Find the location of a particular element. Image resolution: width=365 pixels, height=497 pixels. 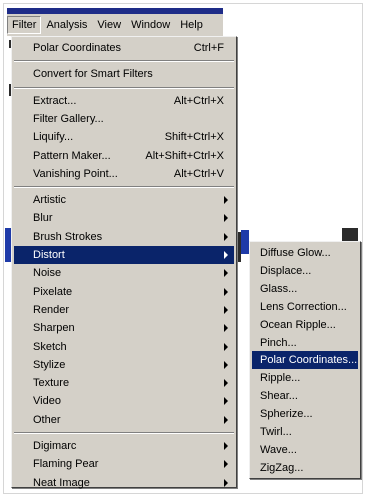

menu-item-extract: Extract... Alt+Ctrl+X is located at coordinates (124, 101).